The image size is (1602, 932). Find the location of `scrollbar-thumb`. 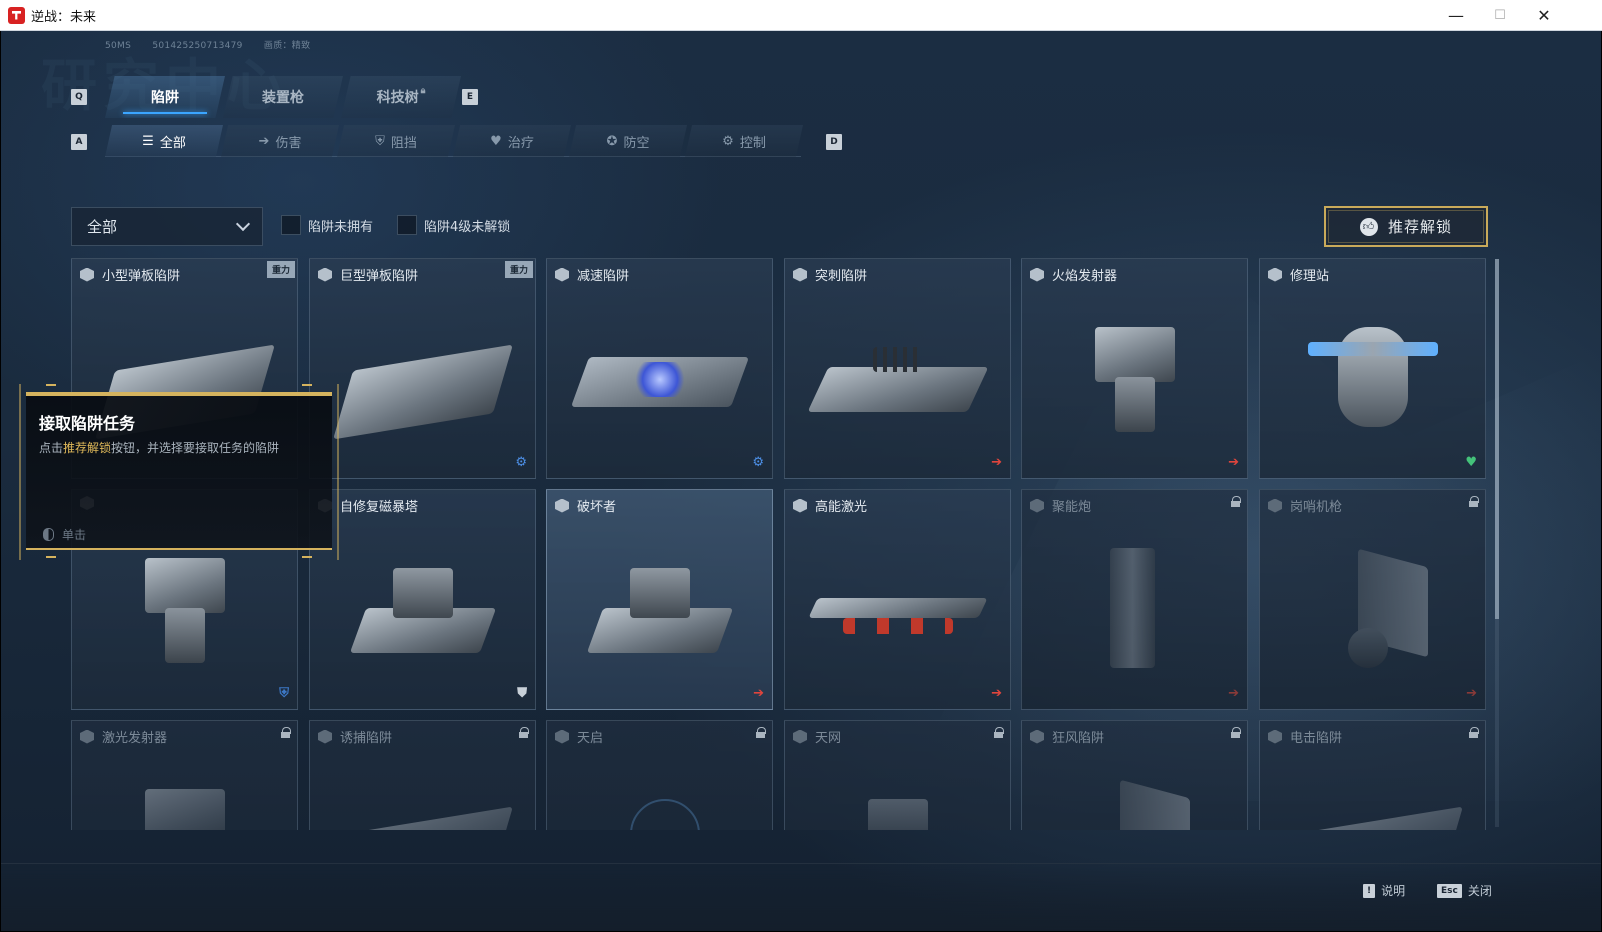

scrollbar-thumb is located at coordinates (1497, 439).